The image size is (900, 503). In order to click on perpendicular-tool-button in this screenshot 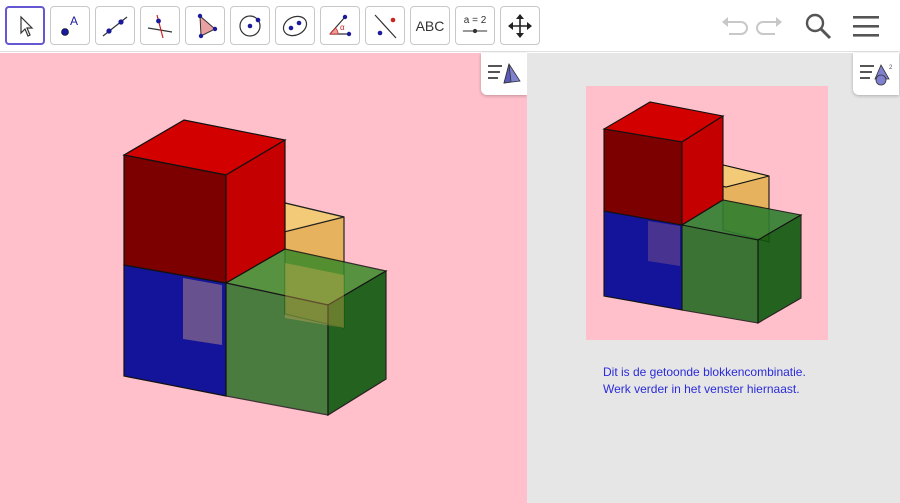, I will do `click(160, 25)`.